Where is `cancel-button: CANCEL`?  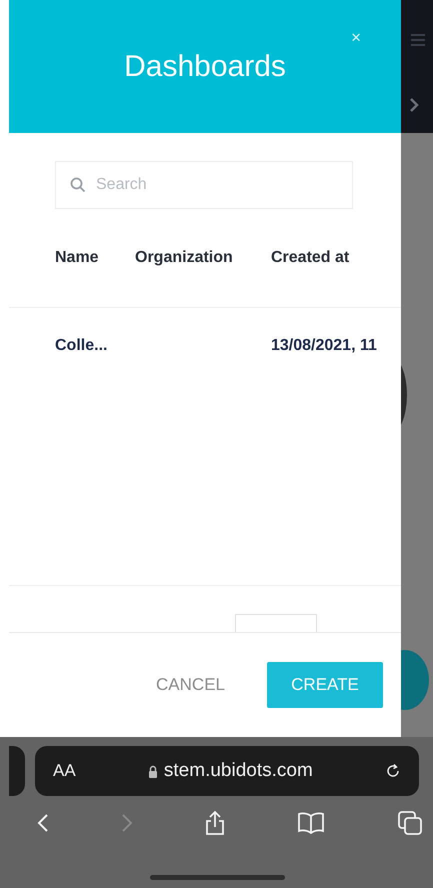
cancel-button: CANCEL is located at coordinates (190, 685).